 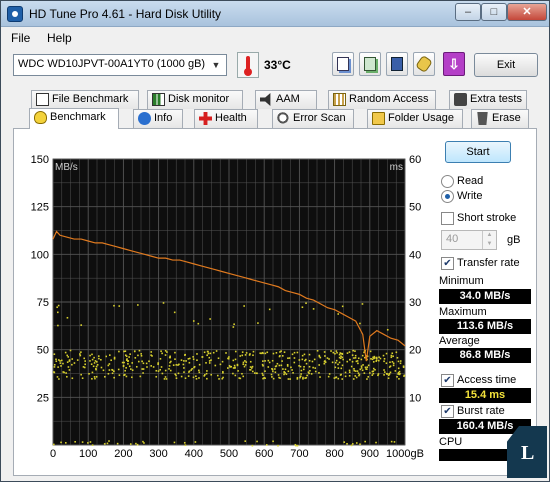 What do you see at coordinates (382, 99) in the screenshot?
I see `tab-random-access: Random Access` at bounding box center [382, 99].